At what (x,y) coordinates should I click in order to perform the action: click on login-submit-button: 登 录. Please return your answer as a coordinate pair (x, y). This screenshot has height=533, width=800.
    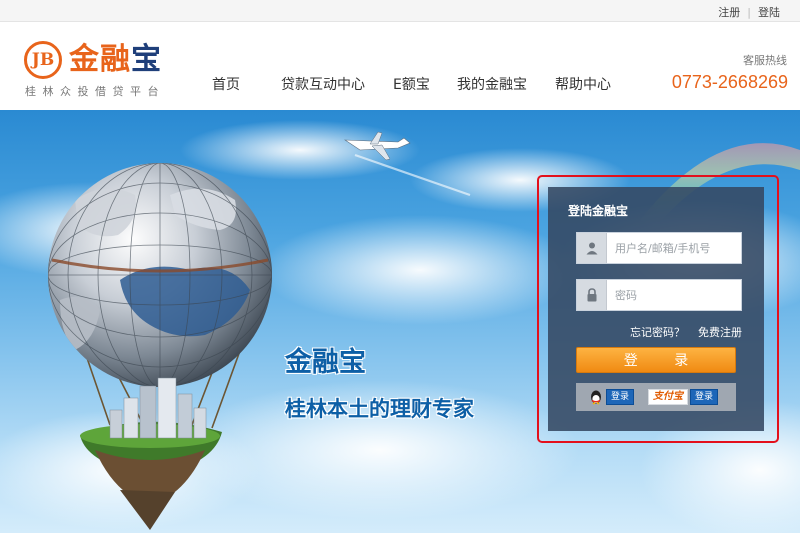
    Looking at the image, I should click on (656, 360).